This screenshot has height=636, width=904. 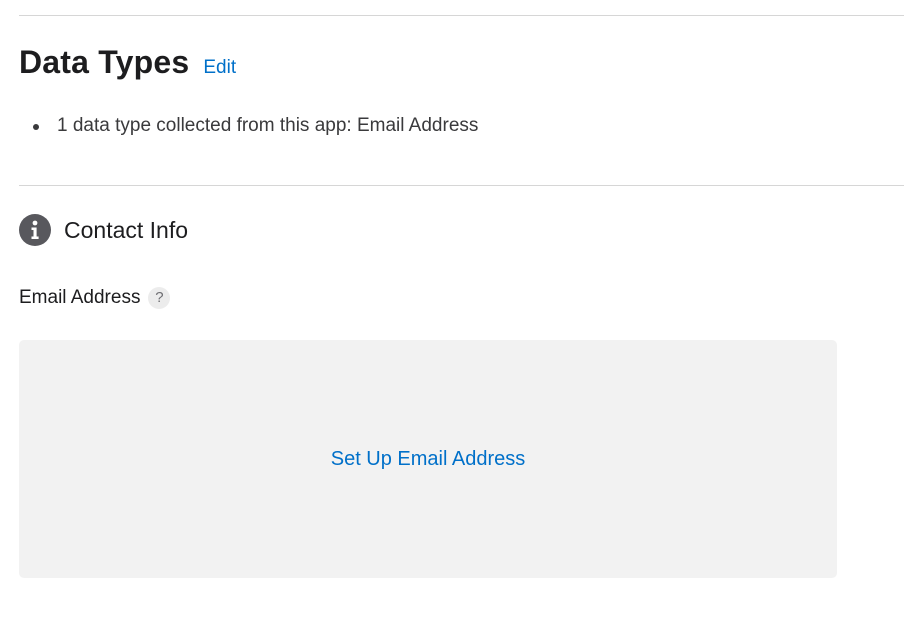 What do you see at coordinates (461, 15) in the screenshot?
I see `top-divider` at bounding box center [461, 15].